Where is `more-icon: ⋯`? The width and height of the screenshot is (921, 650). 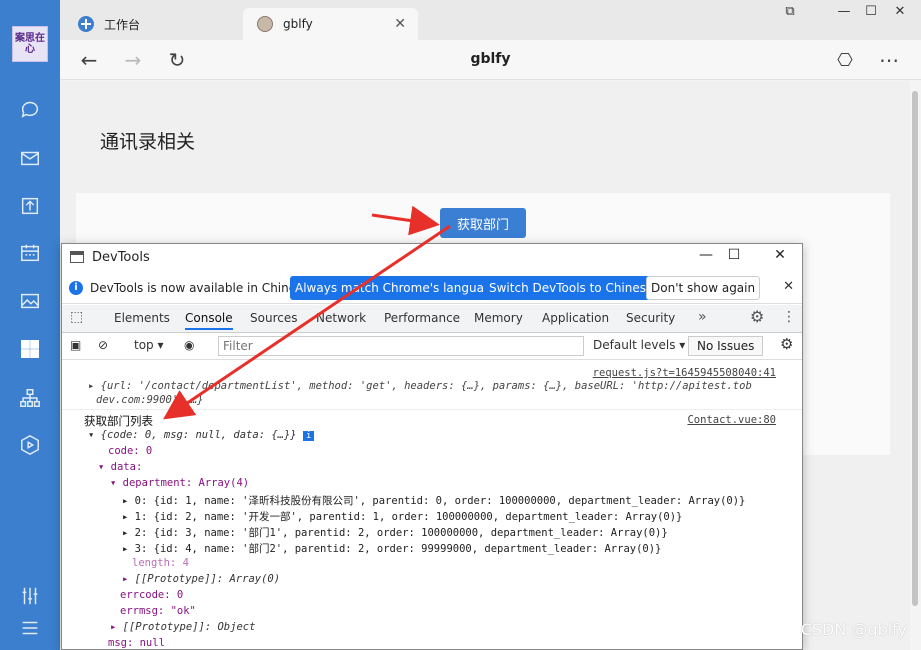 more-icon: ⋯ is located at coordinates (889, 60).